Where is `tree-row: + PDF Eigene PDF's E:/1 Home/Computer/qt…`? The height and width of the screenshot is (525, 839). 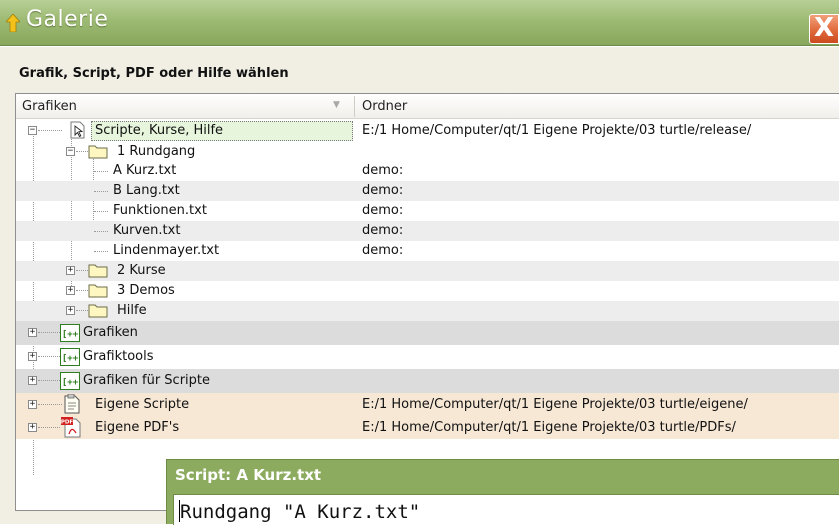
tree-row: + PDF Eigene PDF's E:/1 Home/Computer/qt… is located at coordinates (427, 427).